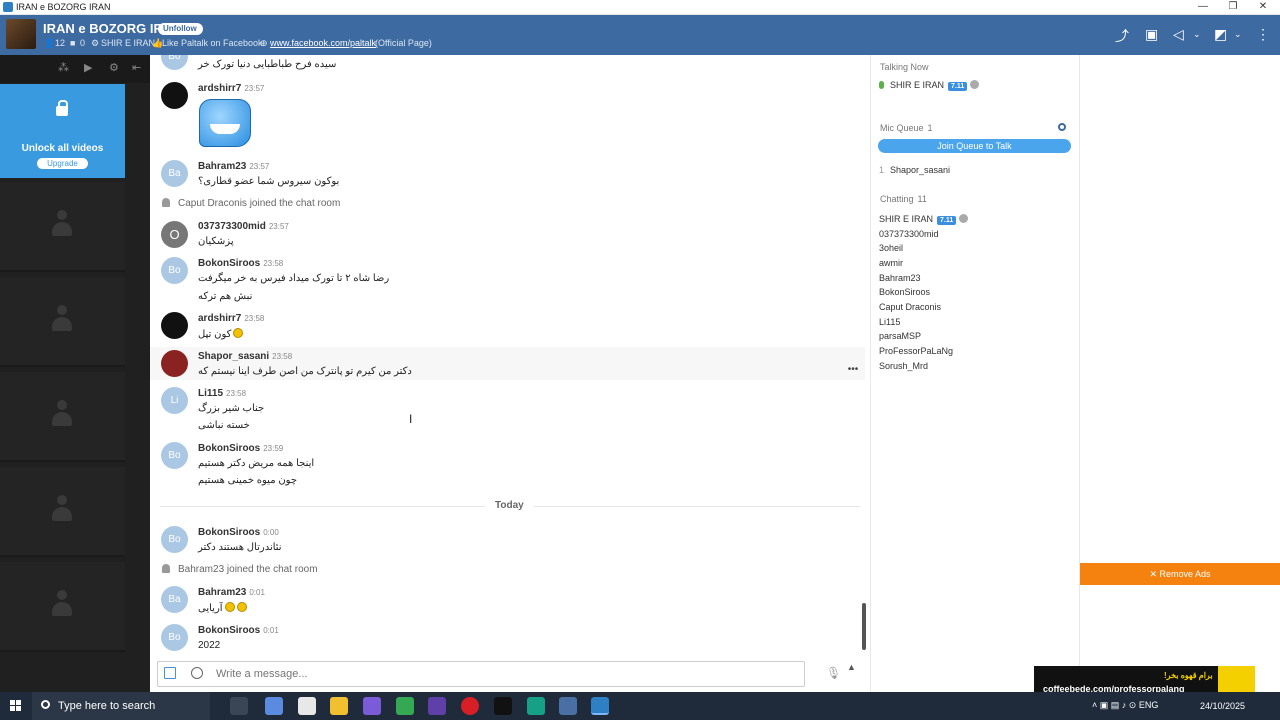 Image resolution: width=1280 pixels, height=720 pixels. I want to click on file-explorer-icon, so click(339, 706).